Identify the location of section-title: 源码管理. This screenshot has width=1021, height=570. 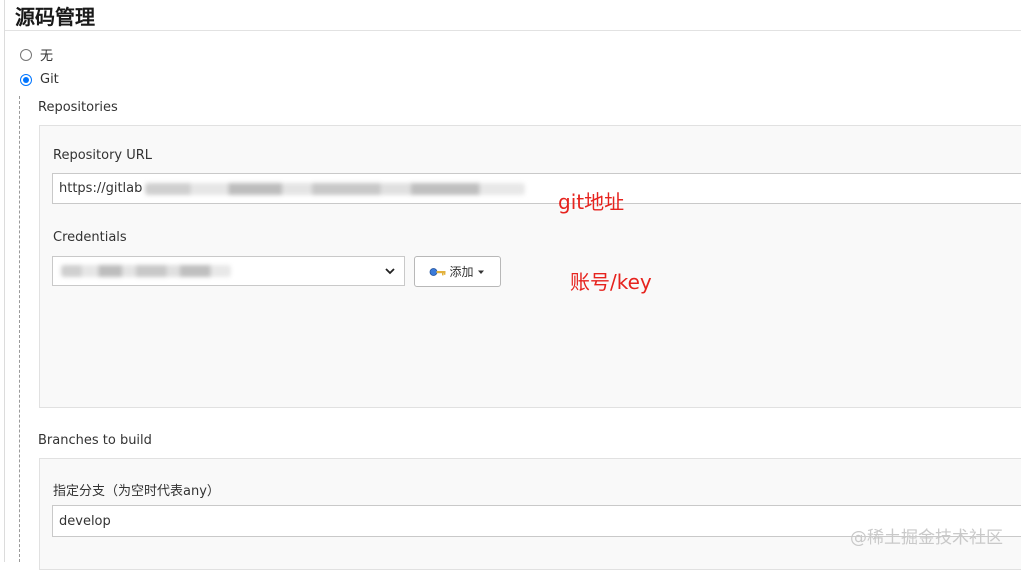
(55, 17).